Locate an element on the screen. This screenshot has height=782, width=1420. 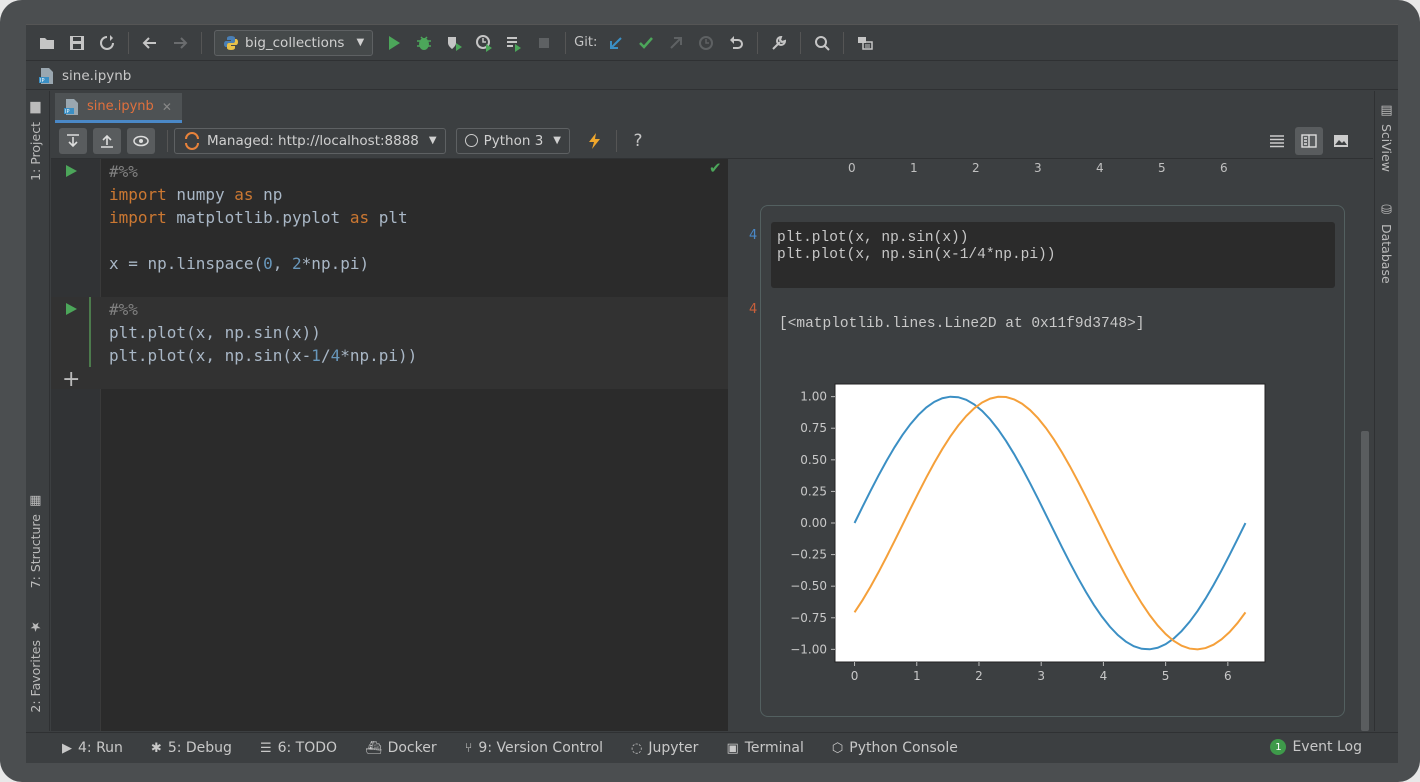
run-configuration-label: big_collections is located at coordinates (295, 42).